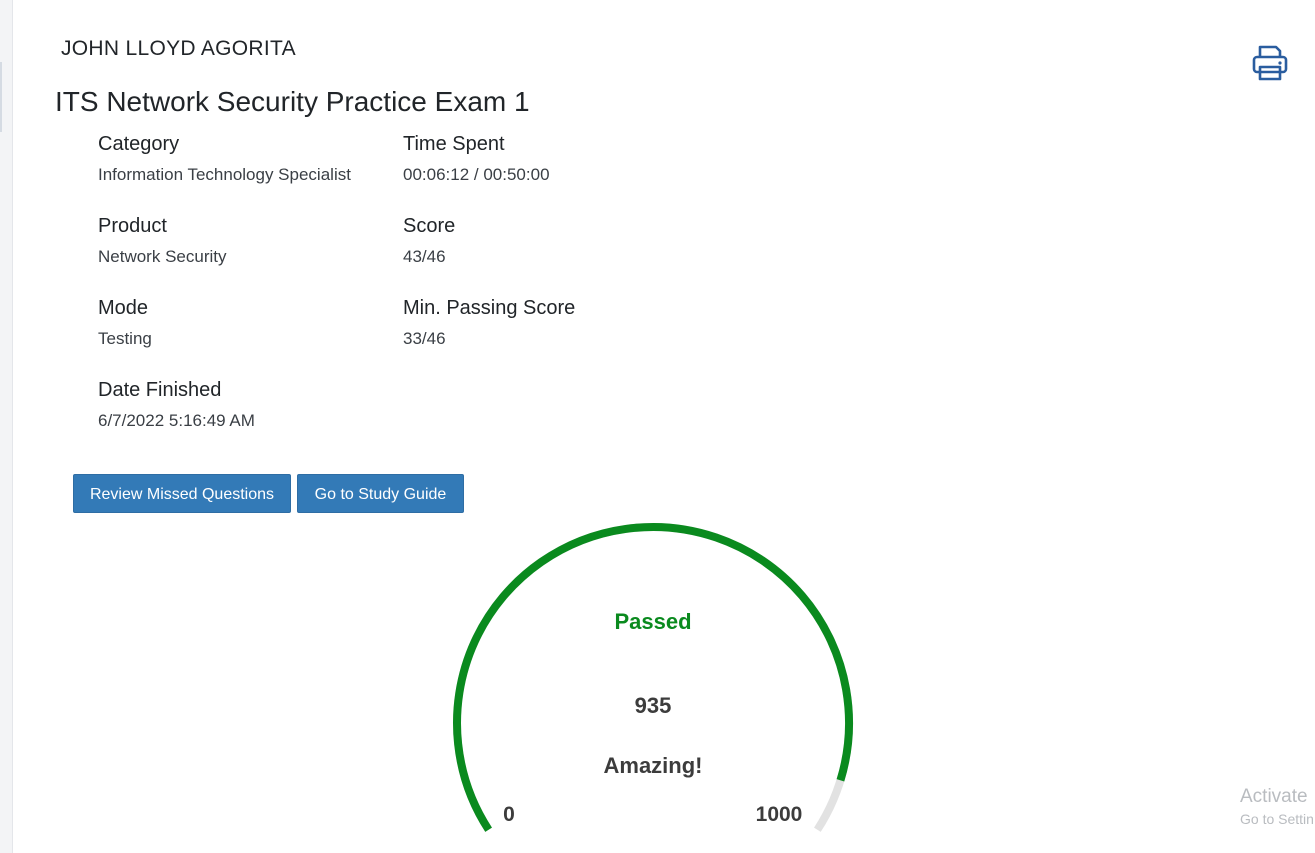  Describe the element at coordinates (125, 338) in the screenshot. I see `mode-value: Testing` at that location.